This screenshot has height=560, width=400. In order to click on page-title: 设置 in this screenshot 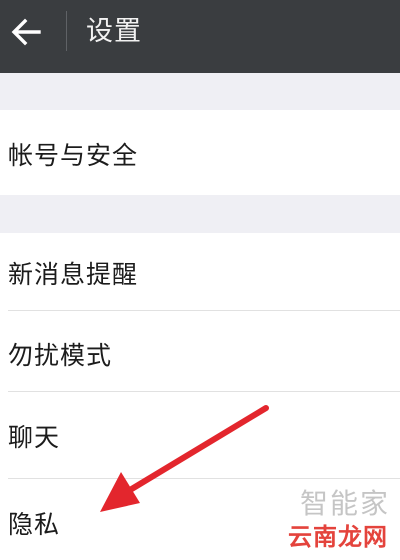, I will do `click(114, 31)`.